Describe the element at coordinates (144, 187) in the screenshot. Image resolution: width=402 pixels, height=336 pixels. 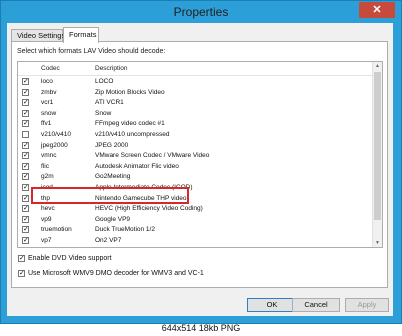
I see `codec-description: Apple Intermediate Codec (ICOD)` at that location.